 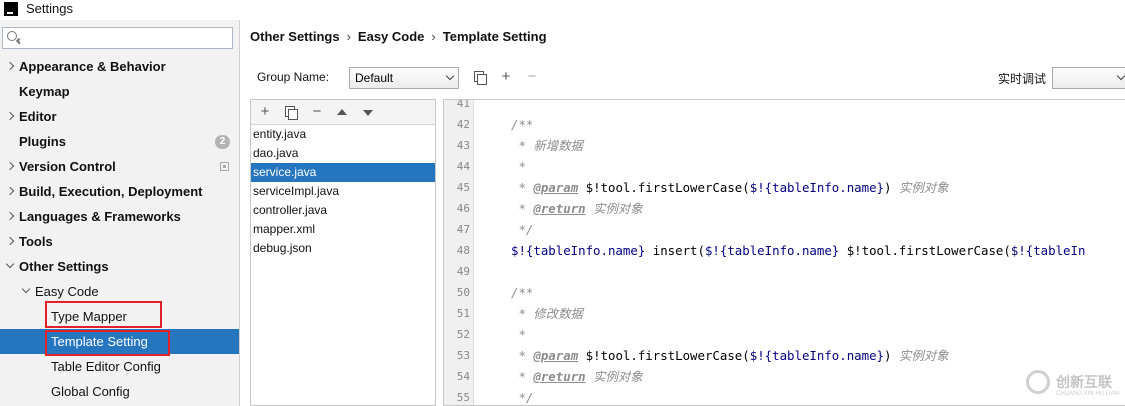 What do you see at coordinates (100, 216) in the screenshot?
I see `sidebar-item-label: Languages & Frameworks` at bounding box center [100, 216].